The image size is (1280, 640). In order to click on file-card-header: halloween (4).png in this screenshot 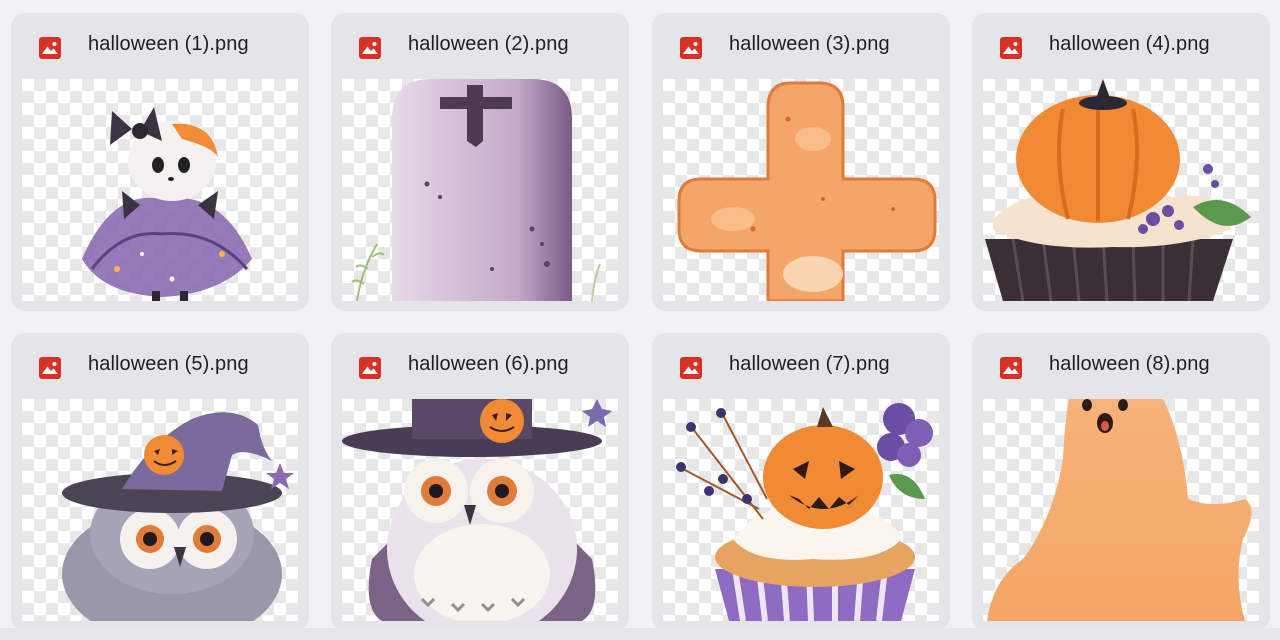, I will do `click(1121, 45)`.